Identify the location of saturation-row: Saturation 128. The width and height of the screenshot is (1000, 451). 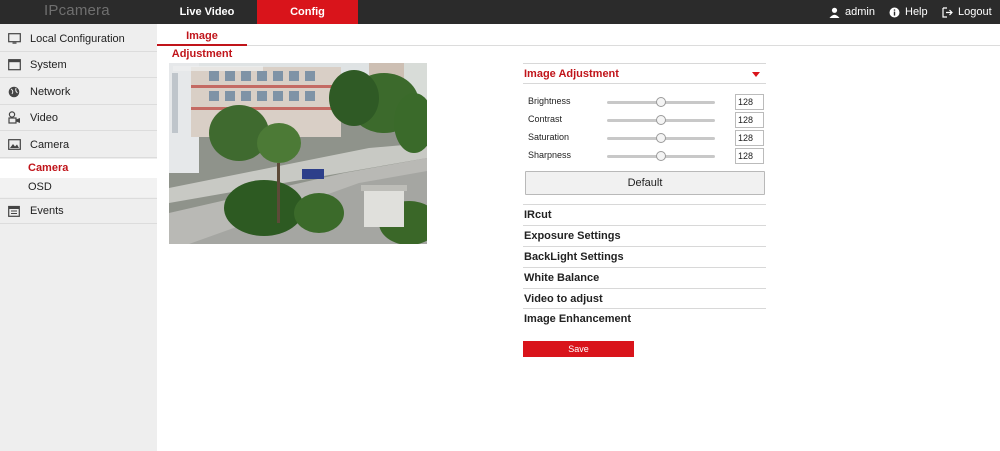
(644, 138).